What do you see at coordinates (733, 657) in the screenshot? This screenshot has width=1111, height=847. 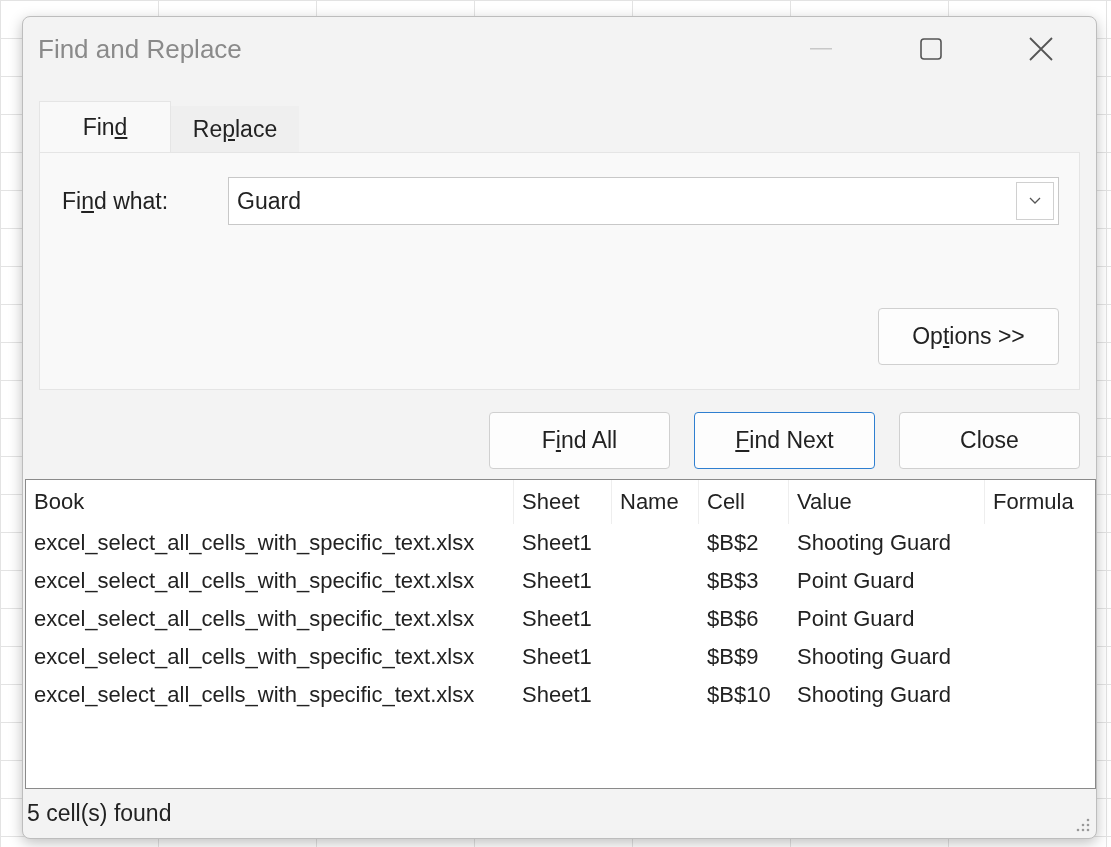 I see `table-cell-text: $B$9` at bounding box center [733, 657].